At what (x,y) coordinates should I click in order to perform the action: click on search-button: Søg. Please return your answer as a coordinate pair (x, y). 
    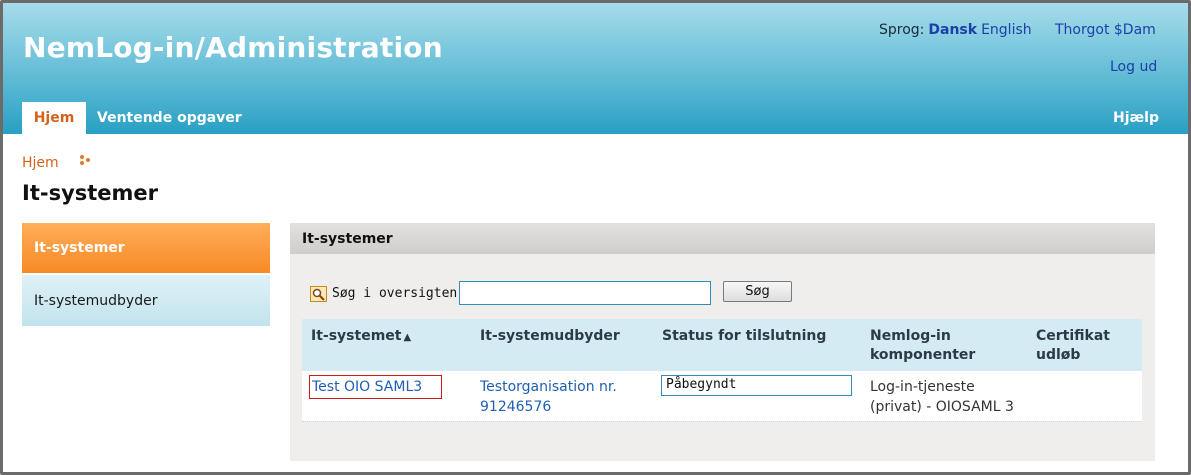
    Looking at the image, I should click on (757, 291).